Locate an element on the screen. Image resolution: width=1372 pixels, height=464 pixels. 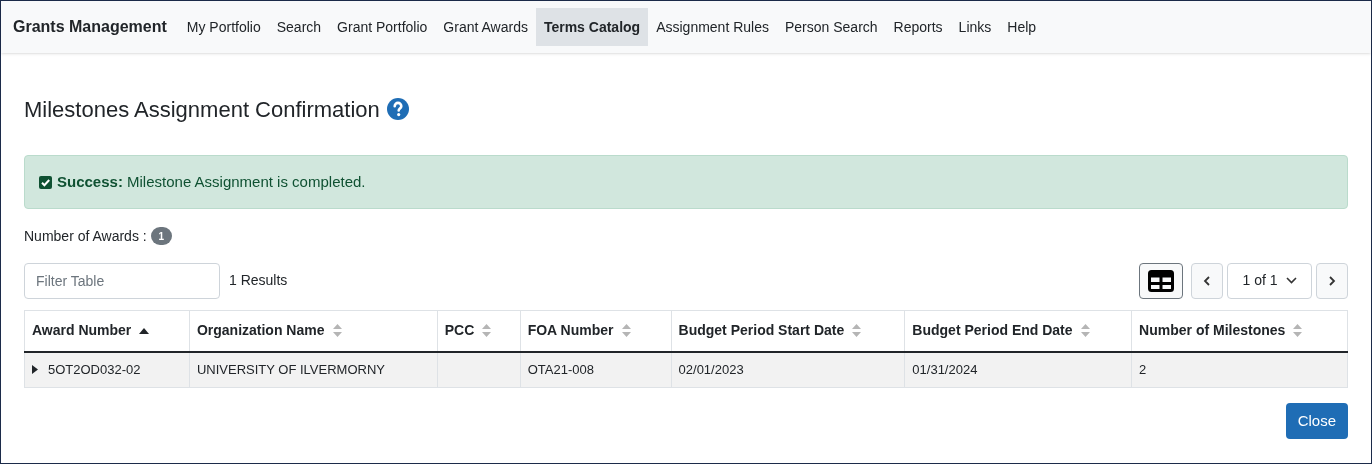
column-header: Number of Milestones is located at coordinates (1239, 331).